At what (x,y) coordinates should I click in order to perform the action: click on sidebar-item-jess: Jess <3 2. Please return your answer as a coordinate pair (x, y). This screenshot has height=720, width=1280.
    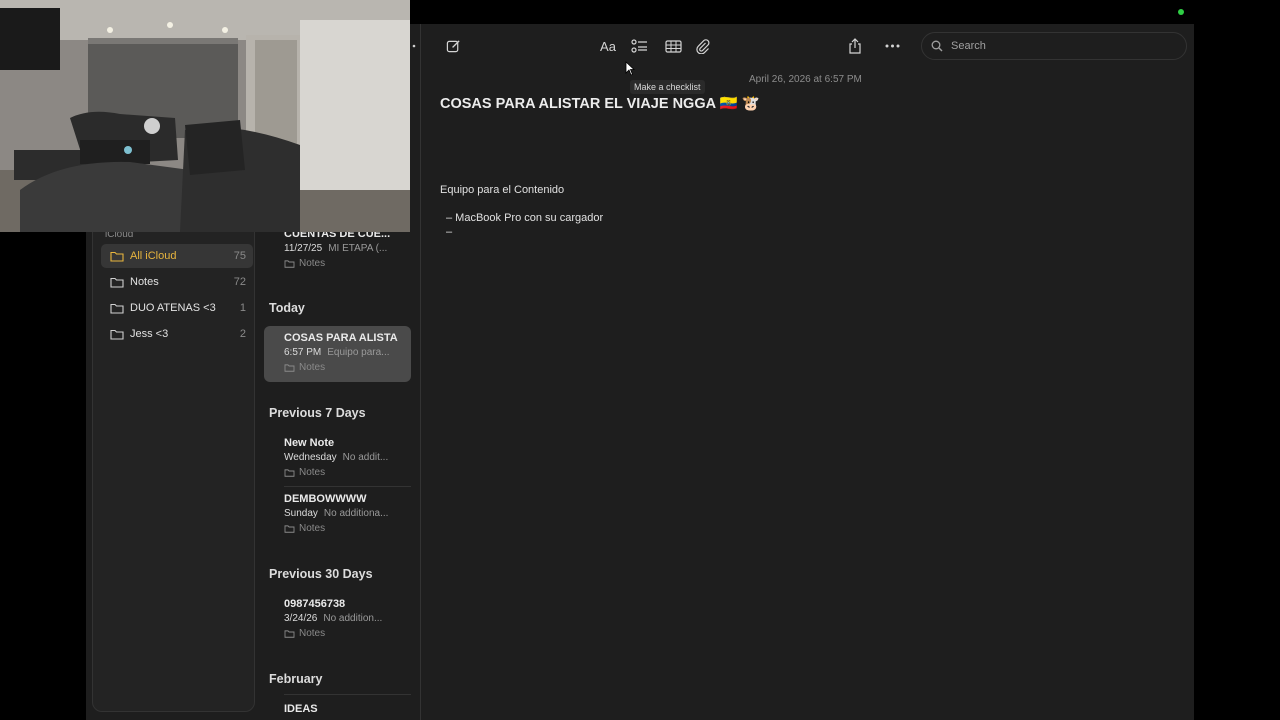
    Looking at the image, I should click on (177, 334).